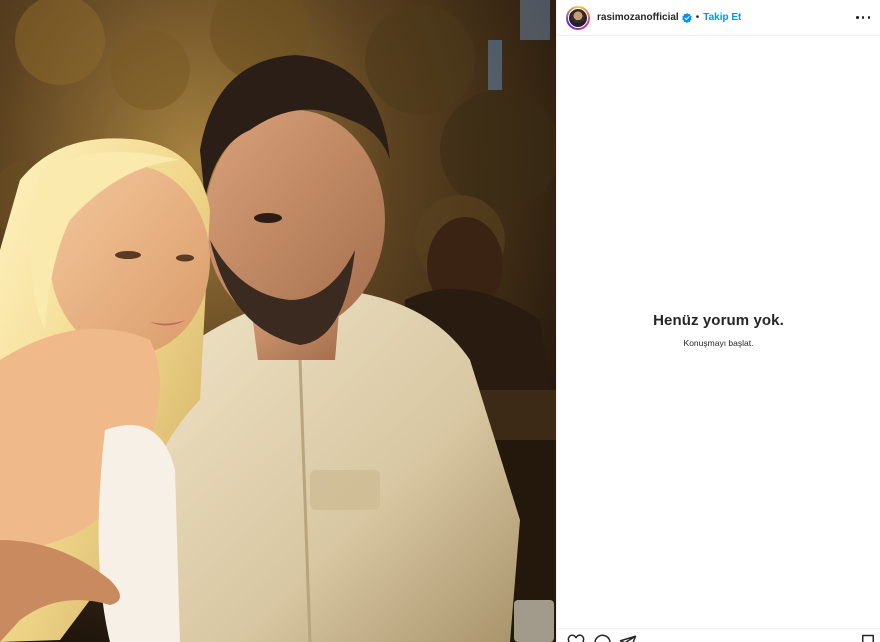  Describe the element at coordinates (686, 17) in the screenshot. I see `verified-badge-icon` at that location.